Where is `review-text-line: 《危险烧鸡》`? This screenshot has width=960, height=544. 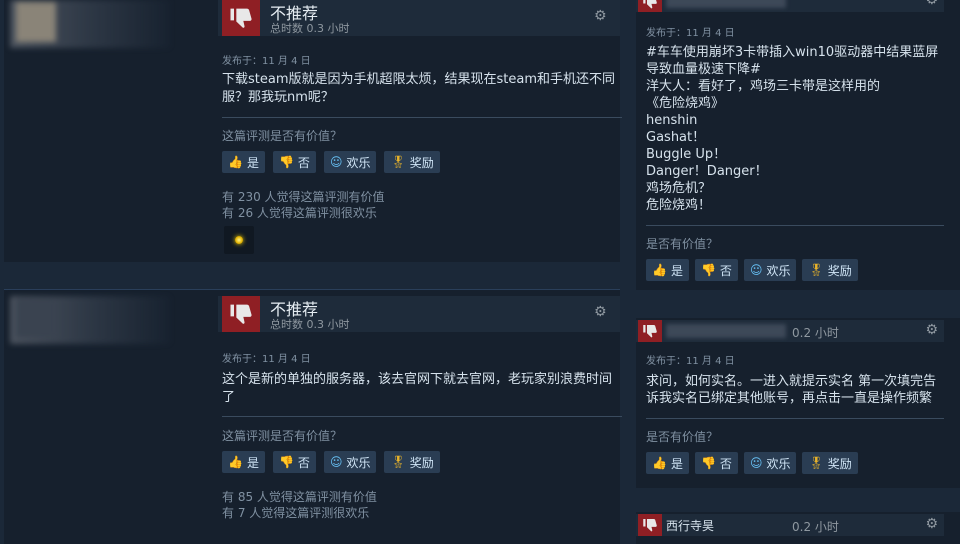
review-text-line: 《危险烧鸡》 is located at coordinates (685, 103).